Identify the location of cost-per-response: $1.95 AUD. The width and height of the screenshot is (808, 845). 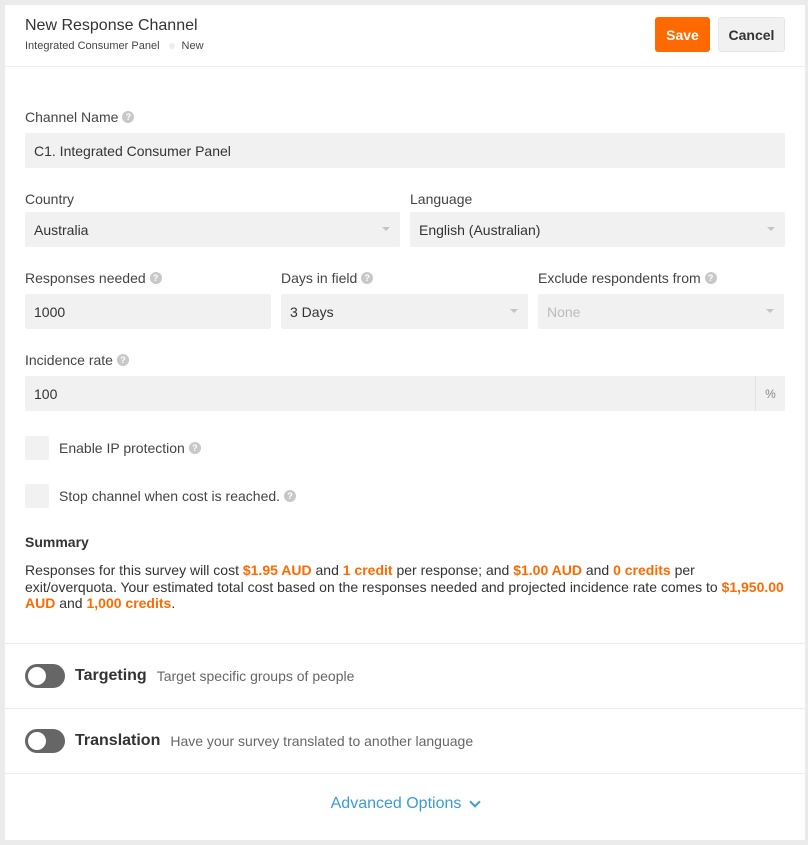
(277, 570).